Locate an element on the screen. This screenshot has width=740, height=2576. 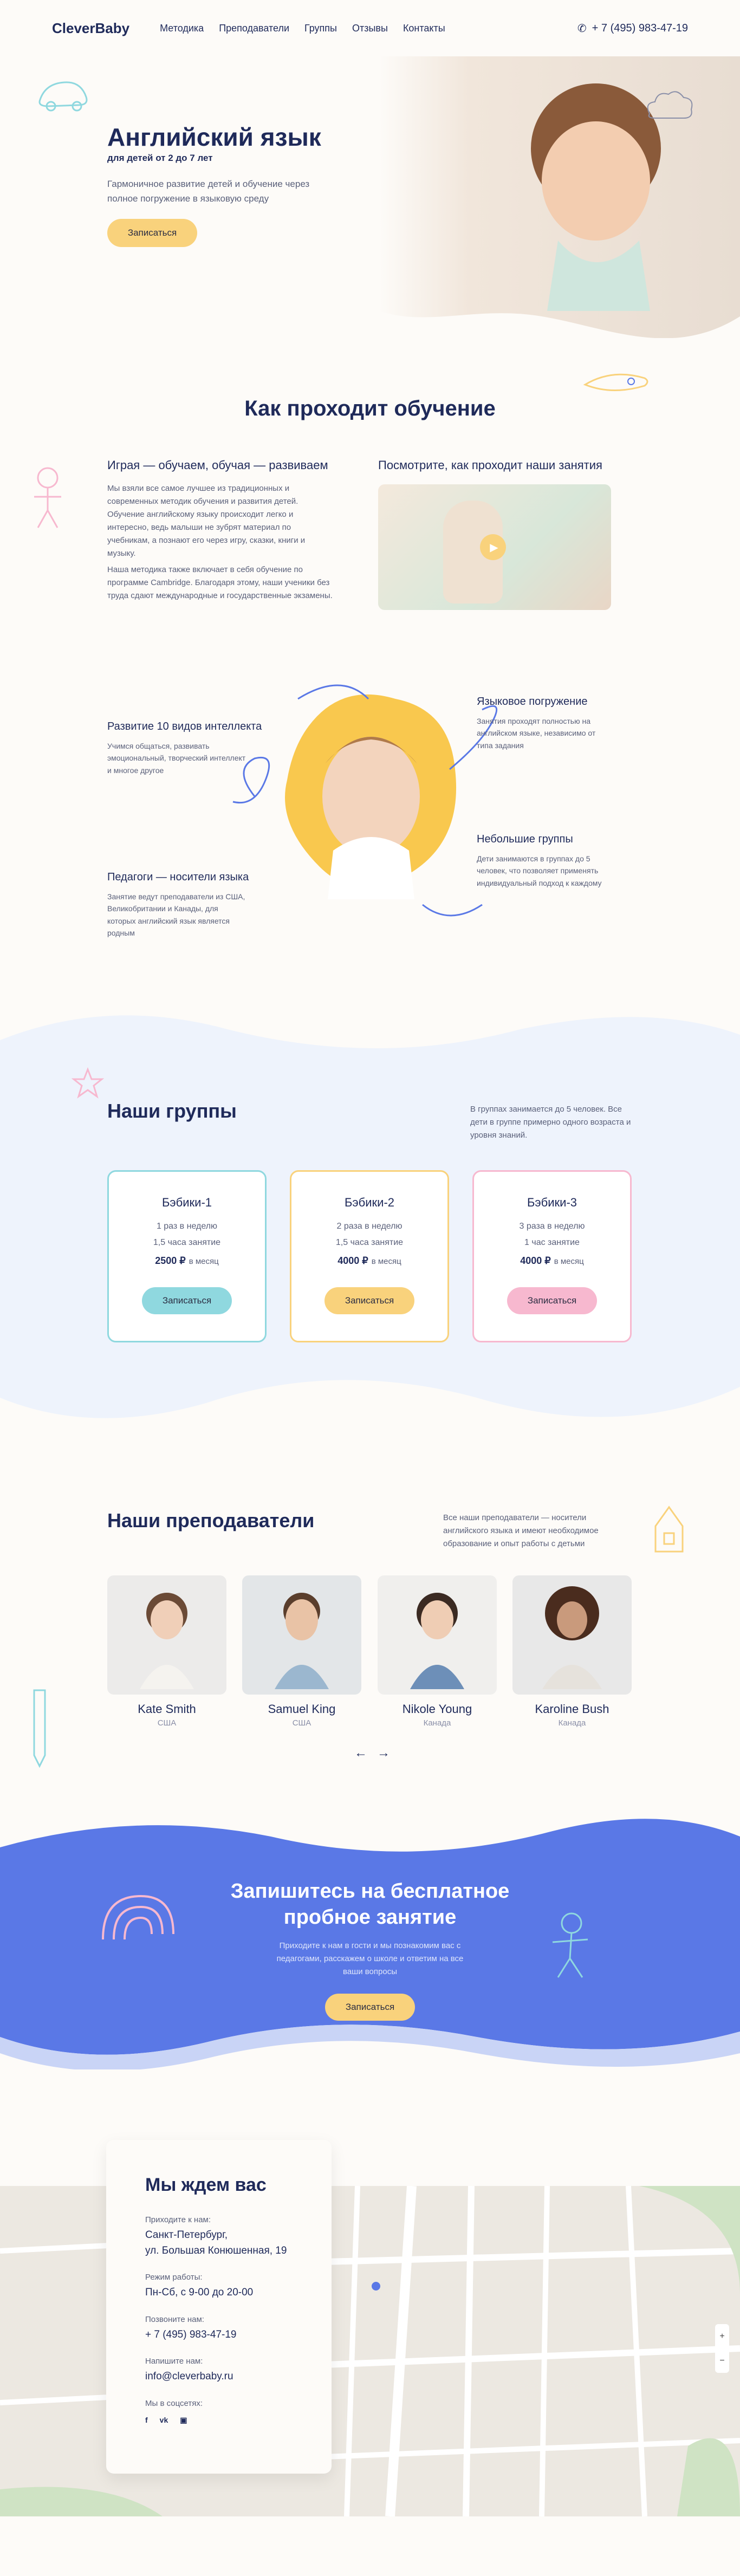
teacher-2-photo is located at coordinates (301, 1635).